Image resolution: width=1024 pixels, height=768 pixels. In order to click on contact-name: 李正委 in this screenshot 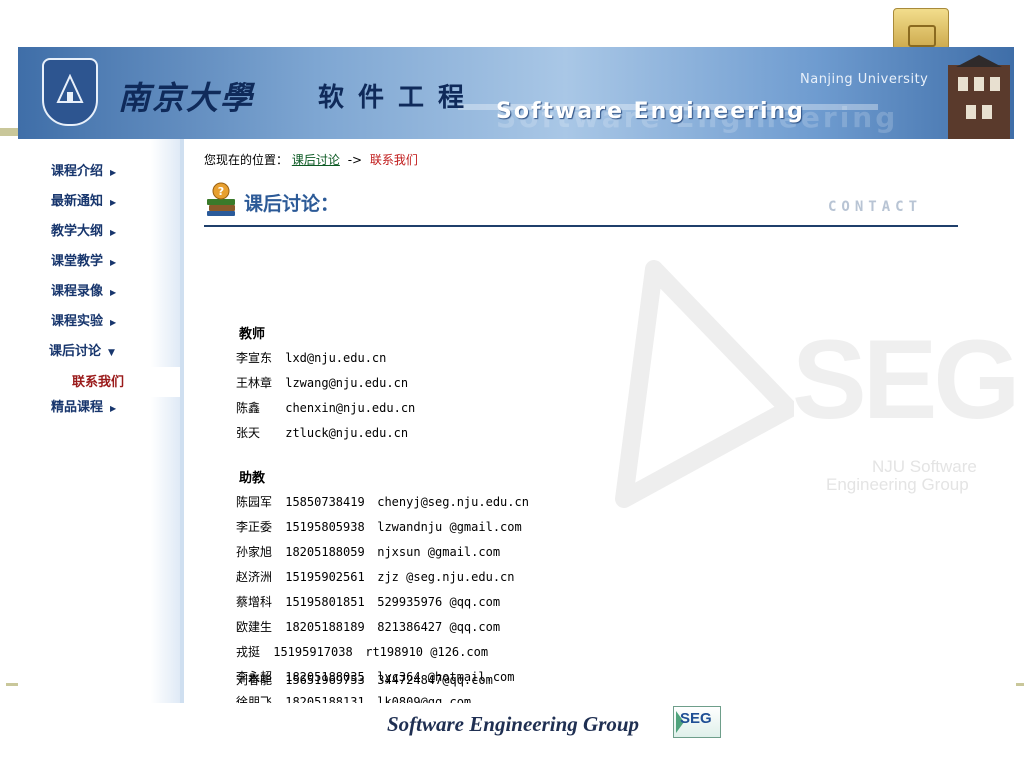, I will do `click(254, 527)`.